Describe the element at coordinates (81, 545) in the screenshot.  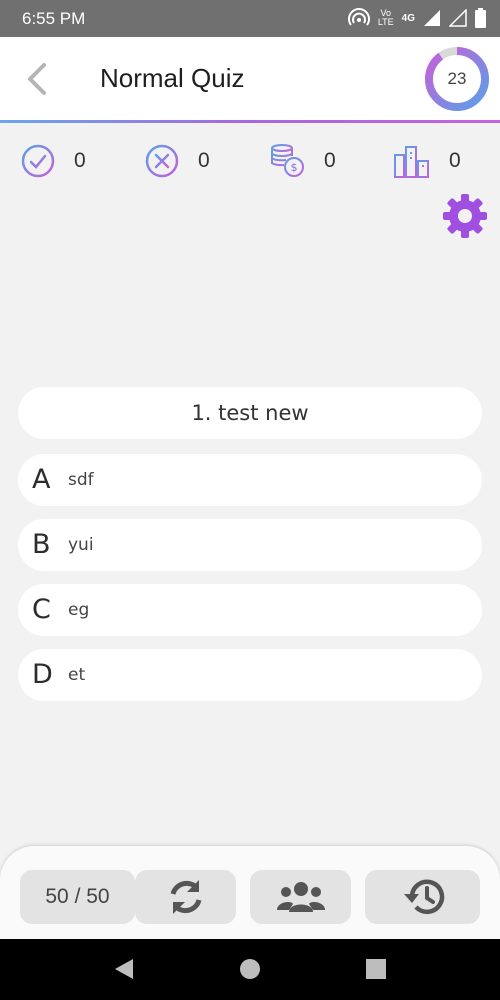
I see `option-text: yui` at that location.